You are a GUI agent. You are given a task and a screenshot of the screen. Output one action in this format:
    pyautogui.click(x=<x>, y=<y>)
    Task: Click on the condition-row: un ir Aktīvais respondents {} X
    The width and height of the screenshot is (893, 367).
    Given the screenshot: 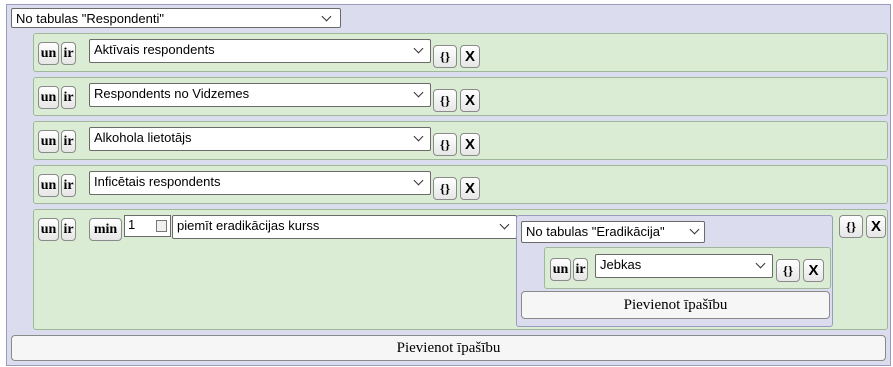 What is the action you would take?
    pyautogui.click(x=460, y=52)
    